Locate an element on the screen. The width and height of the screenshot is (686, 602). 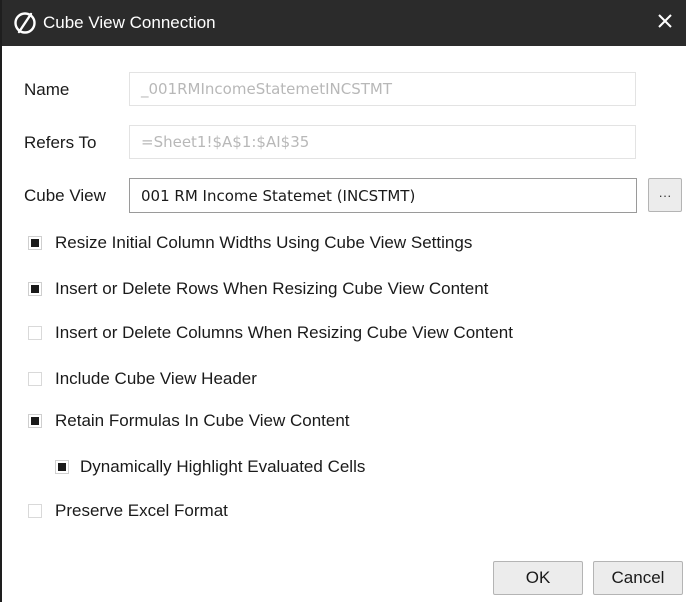
ok-button: OK is located at coordinates (538, 578).